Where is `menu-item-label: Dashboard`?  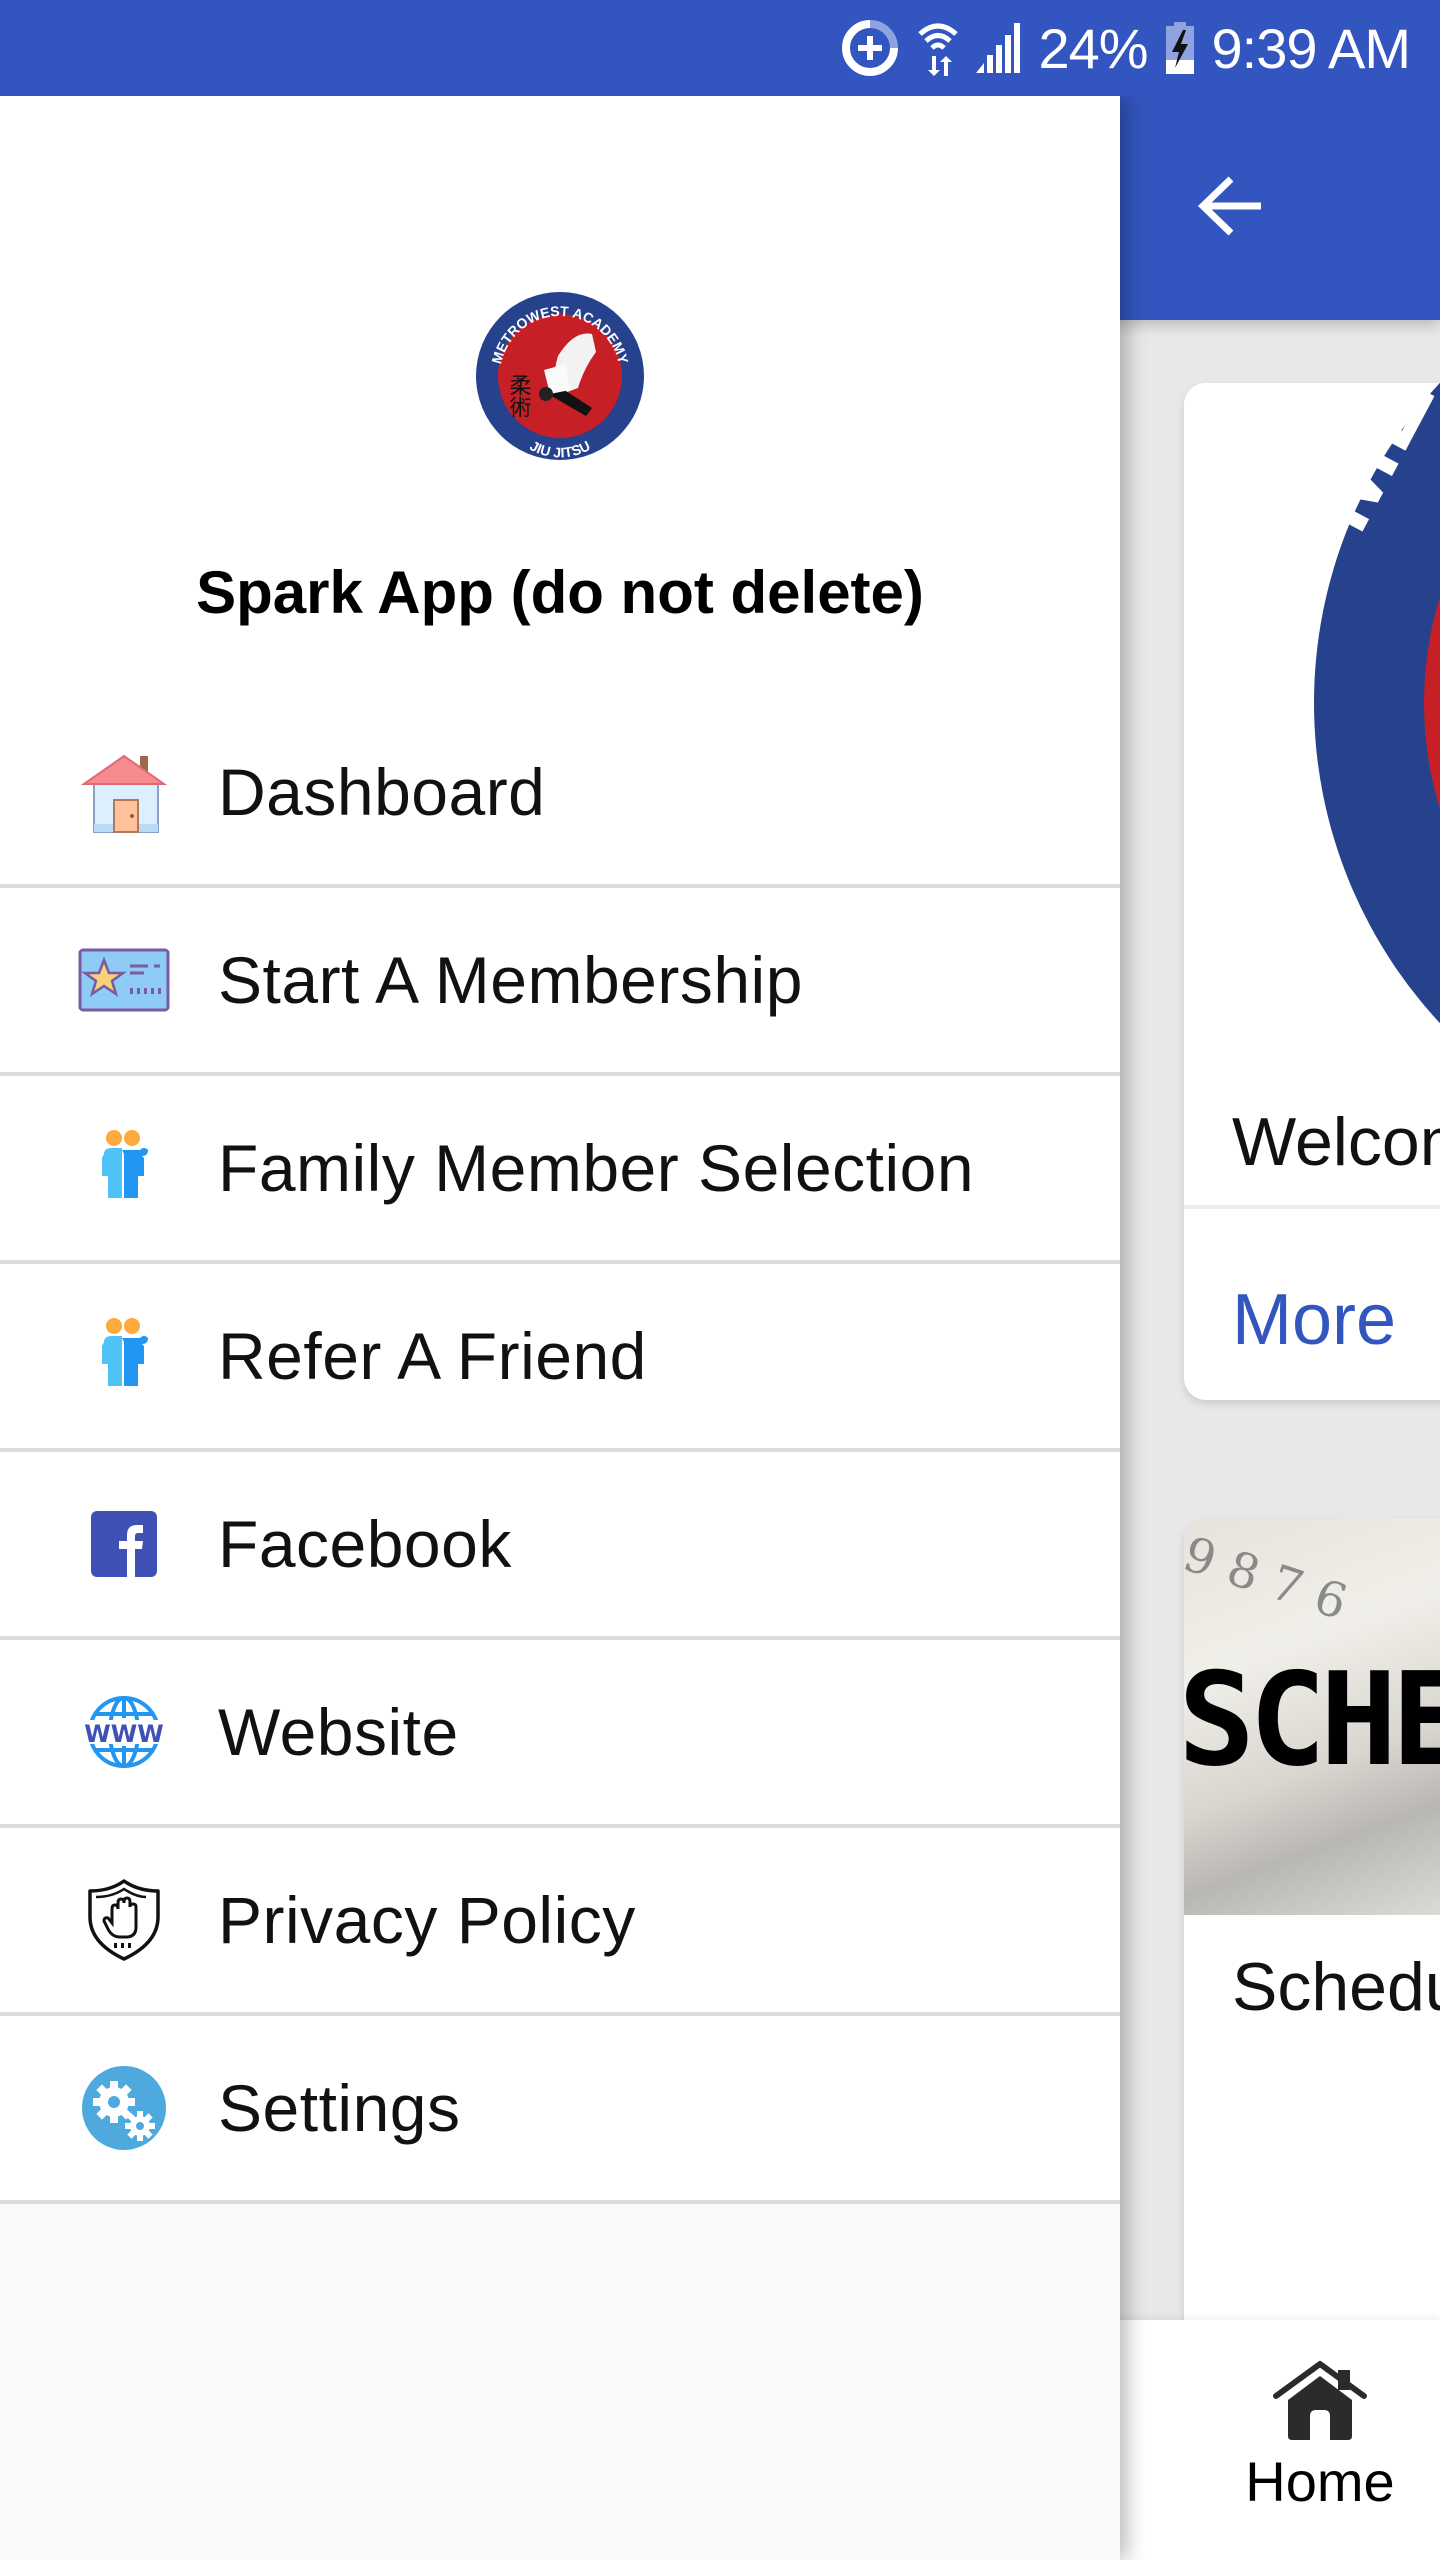 menu-item-label: Dashboard is located at coordinates (382, 792).